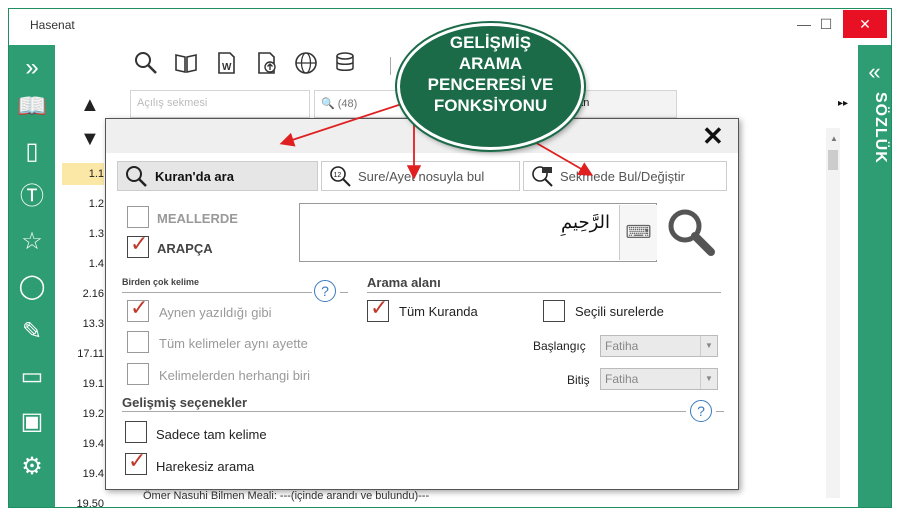 Image resolution: width=900 pixels, height=515 pixels. I want to click on callout-line: FONKSİYONU, so click(490, 105).